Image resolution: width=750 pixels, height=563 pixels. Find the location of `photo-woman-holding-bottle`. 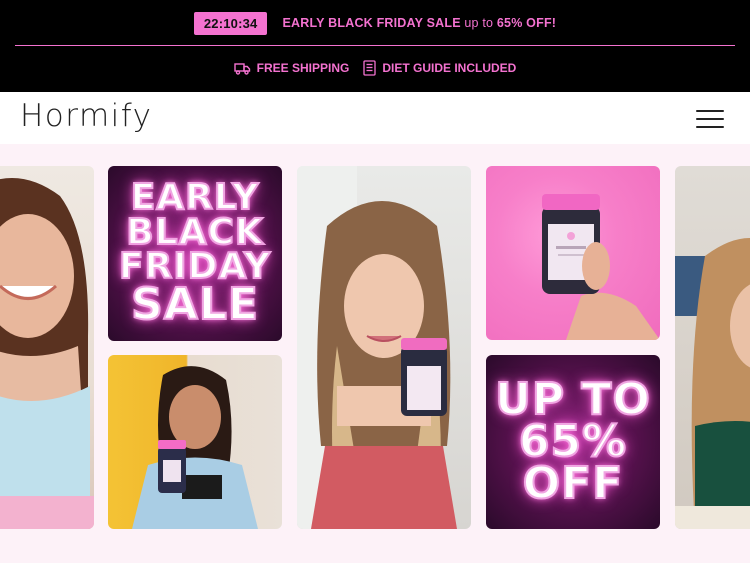

photo-woman-holding-bottle is located at coordinates (384, 347).